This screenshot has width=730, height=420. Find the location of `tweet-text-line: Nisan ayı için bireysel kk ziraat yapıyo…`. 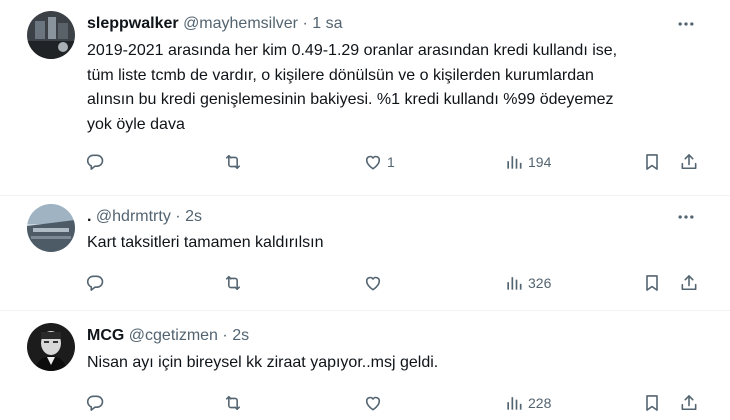

tweet-text-line: Nisan ayı için bireysel kk ziraat yapıyo… is located at coordinates (263, 362).